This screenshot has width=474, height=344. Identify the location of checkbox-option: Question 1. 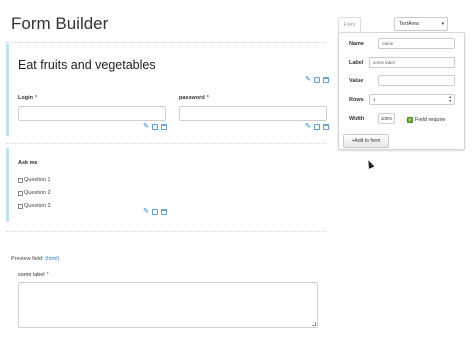
(34, 180).